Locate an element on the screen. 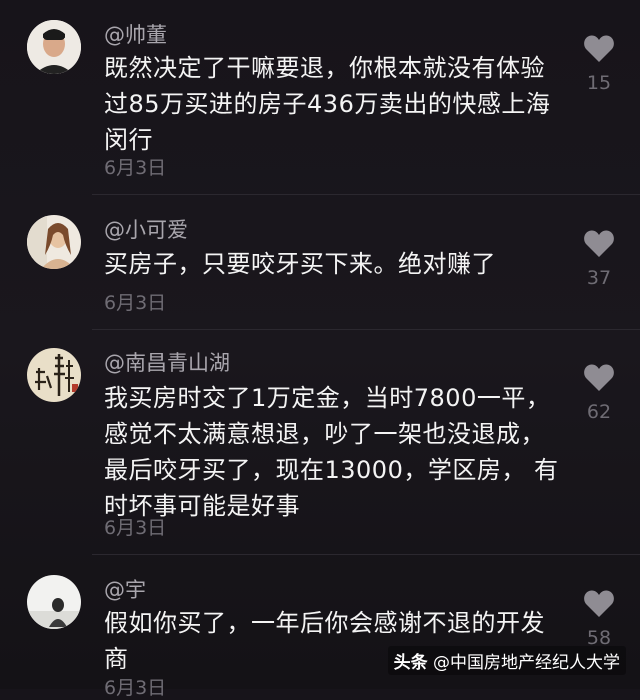 The image size is (640, 700). comment-username: @南昌青山湖 is located at coordinates (167, 362).